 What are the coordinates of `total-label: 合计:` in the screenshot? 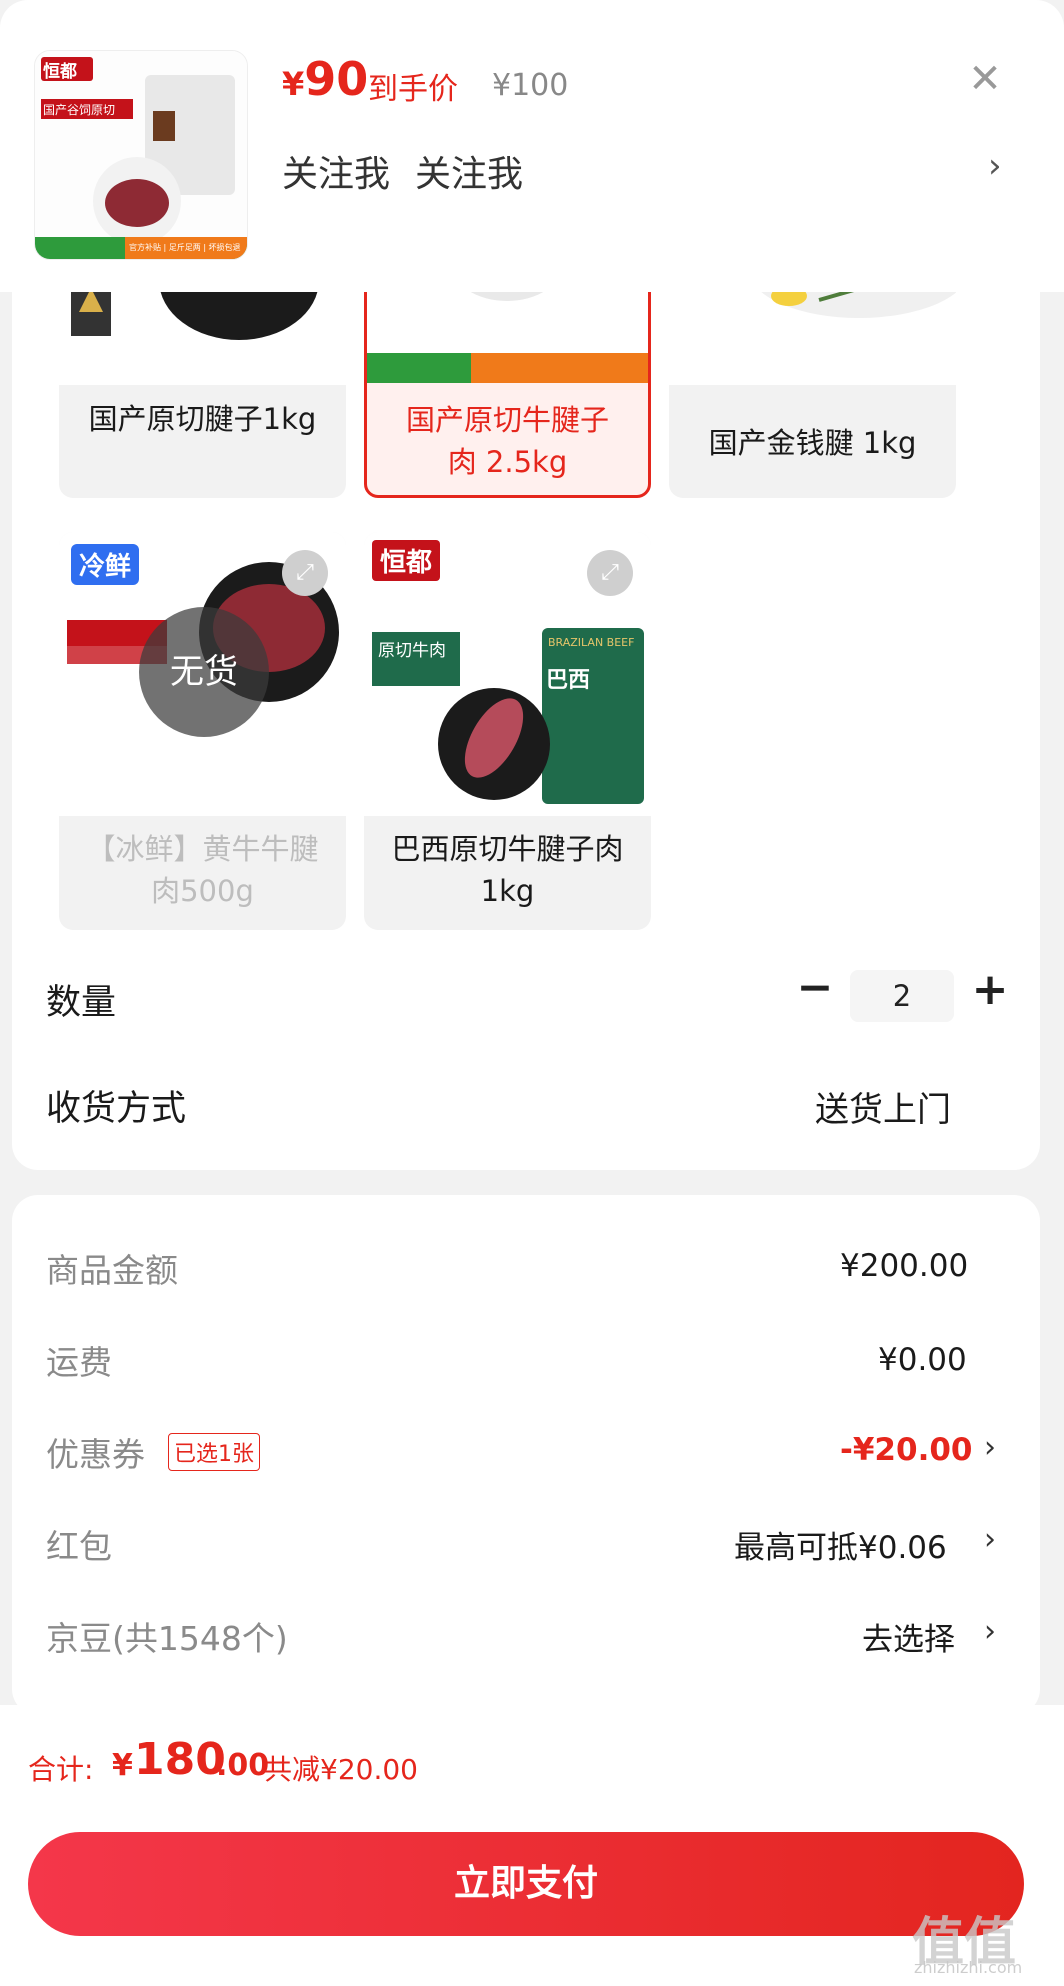 It's located at (61, 1769).